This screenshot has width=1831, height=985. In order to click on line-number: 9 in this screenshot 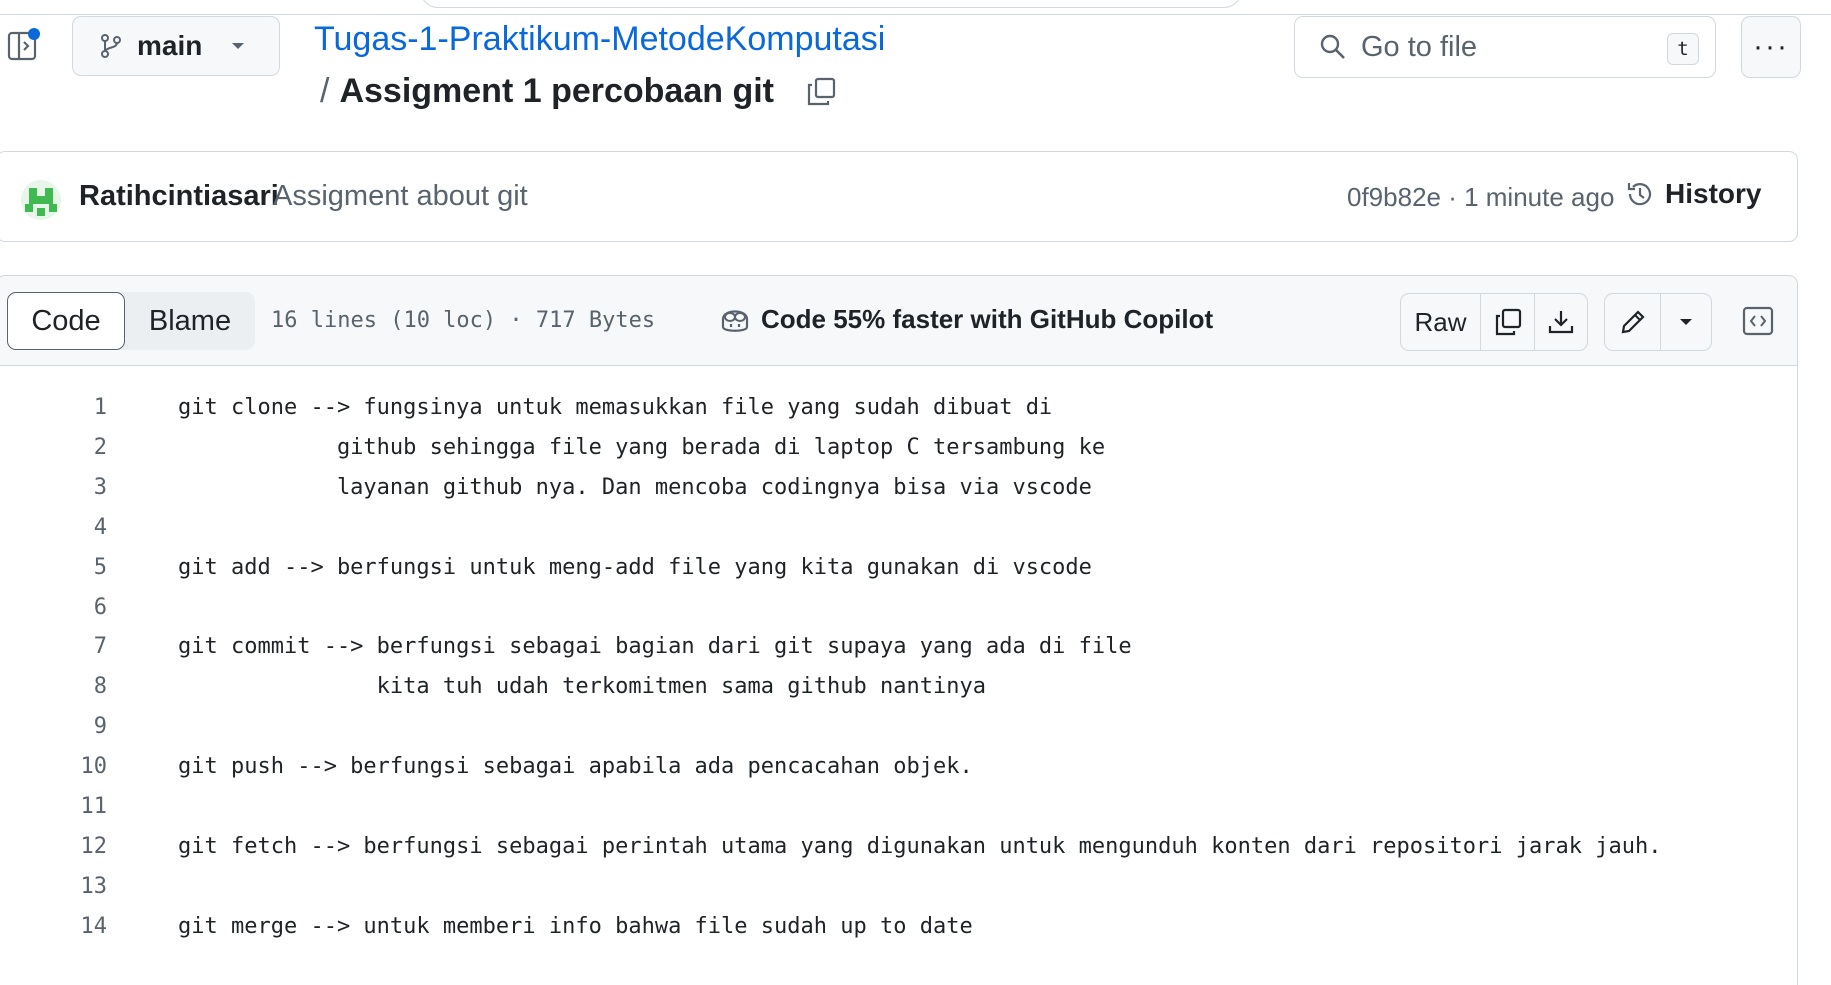, I will do `click(53, 726)`.